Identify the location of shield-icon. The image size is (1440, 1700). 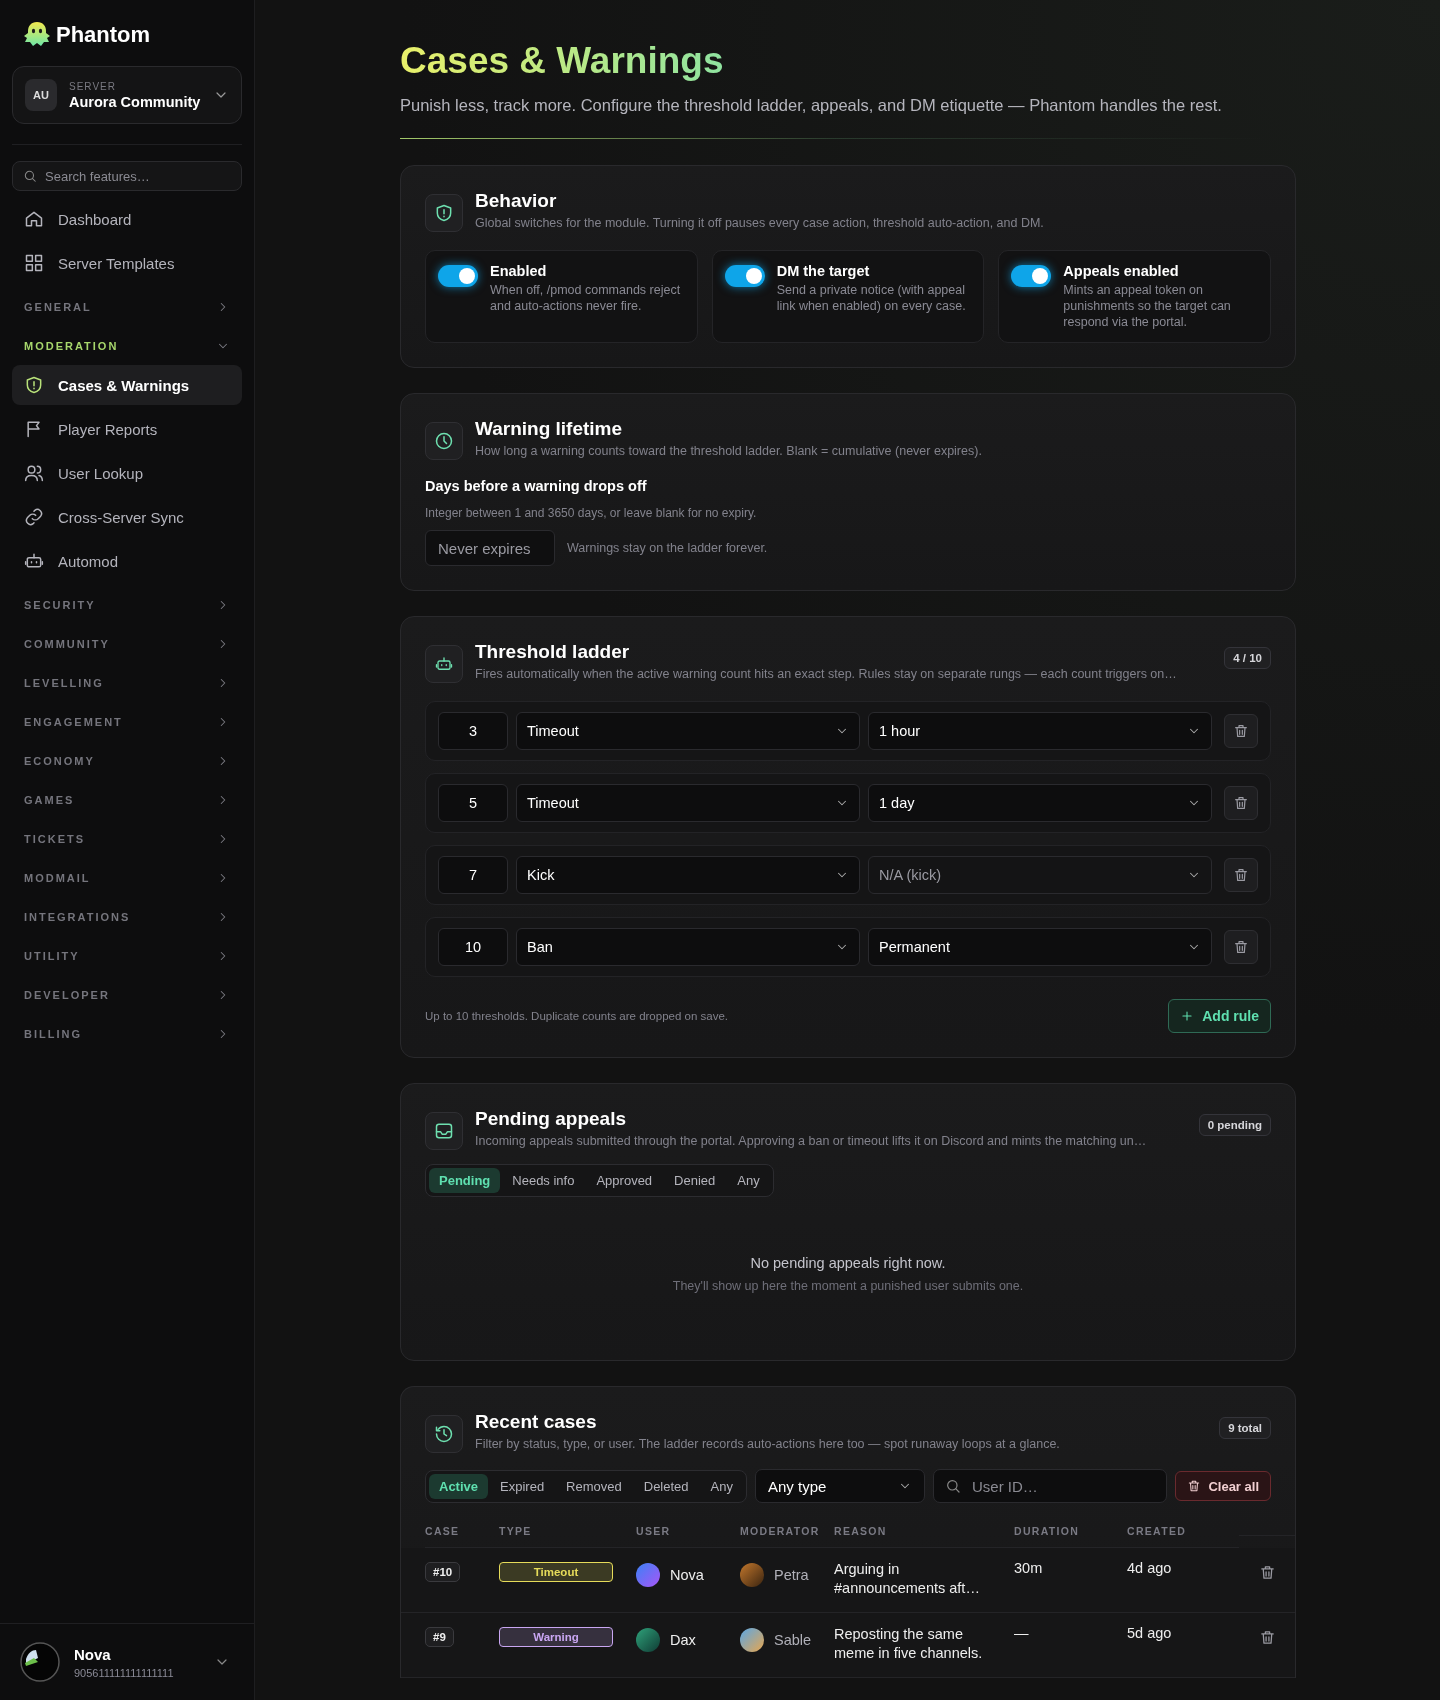
(34, 385).